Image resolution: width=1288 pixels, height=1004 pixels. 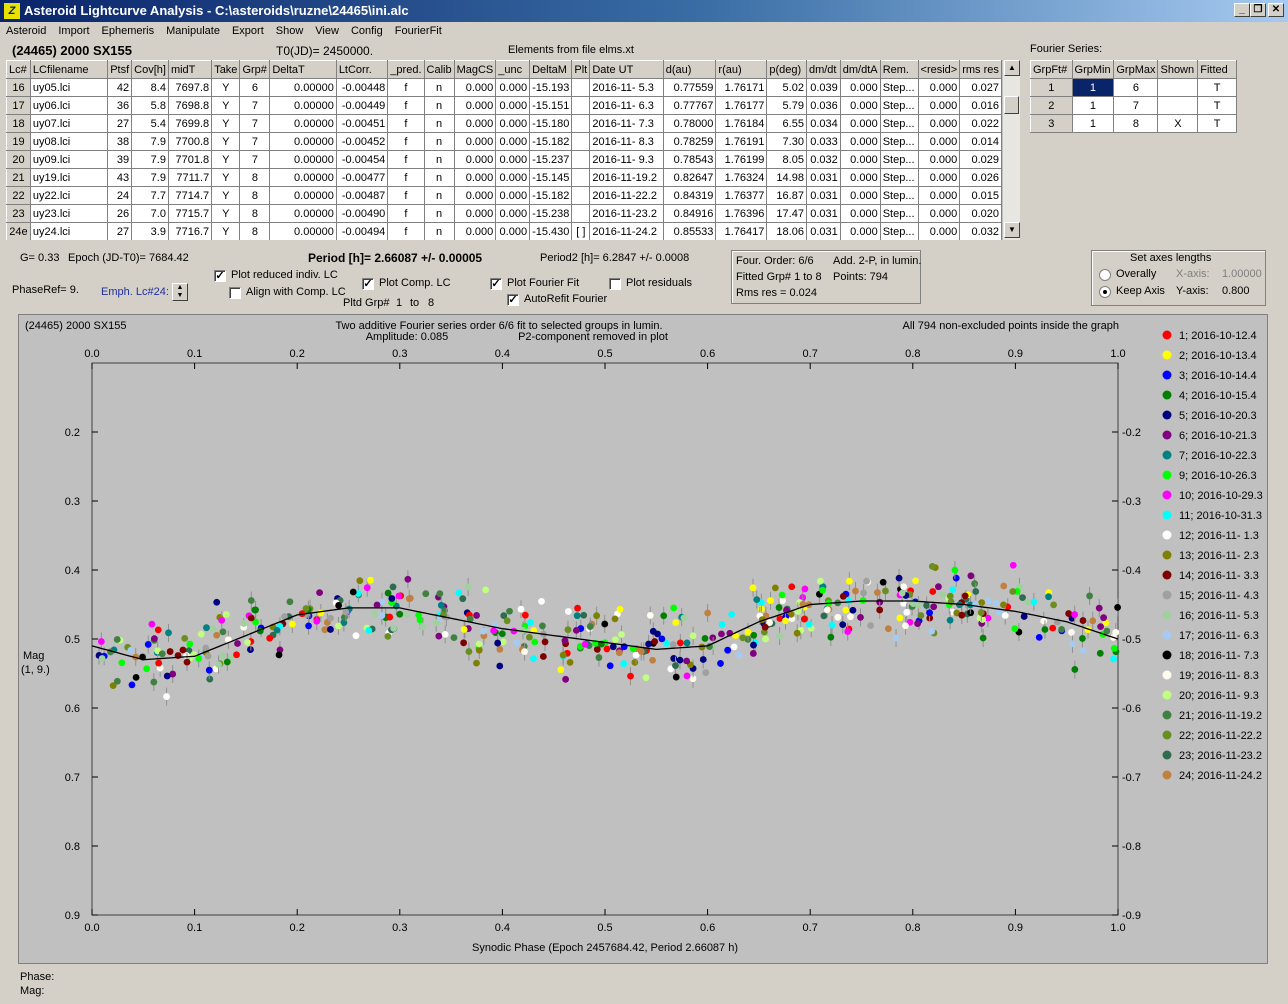 I want to click on fourier-column-header: Shown, so click(x=1178, y=69).